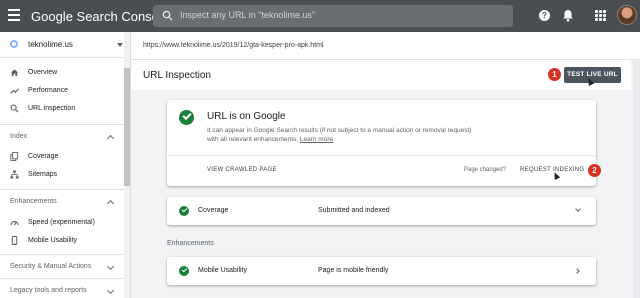  What do you see at coordinates (636, 179) in the screenshot?
I see `content-scrollbar` at bounding box center [636, 179].